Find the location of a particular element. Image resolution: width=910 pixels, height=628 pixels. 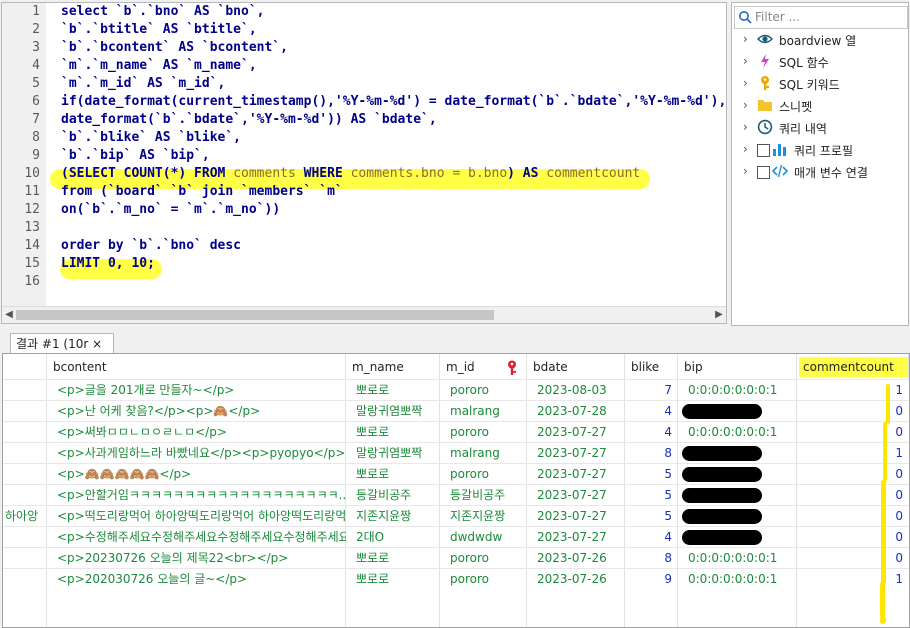

scroll-left-icon: ◀ is located at coordinates (9, 315).